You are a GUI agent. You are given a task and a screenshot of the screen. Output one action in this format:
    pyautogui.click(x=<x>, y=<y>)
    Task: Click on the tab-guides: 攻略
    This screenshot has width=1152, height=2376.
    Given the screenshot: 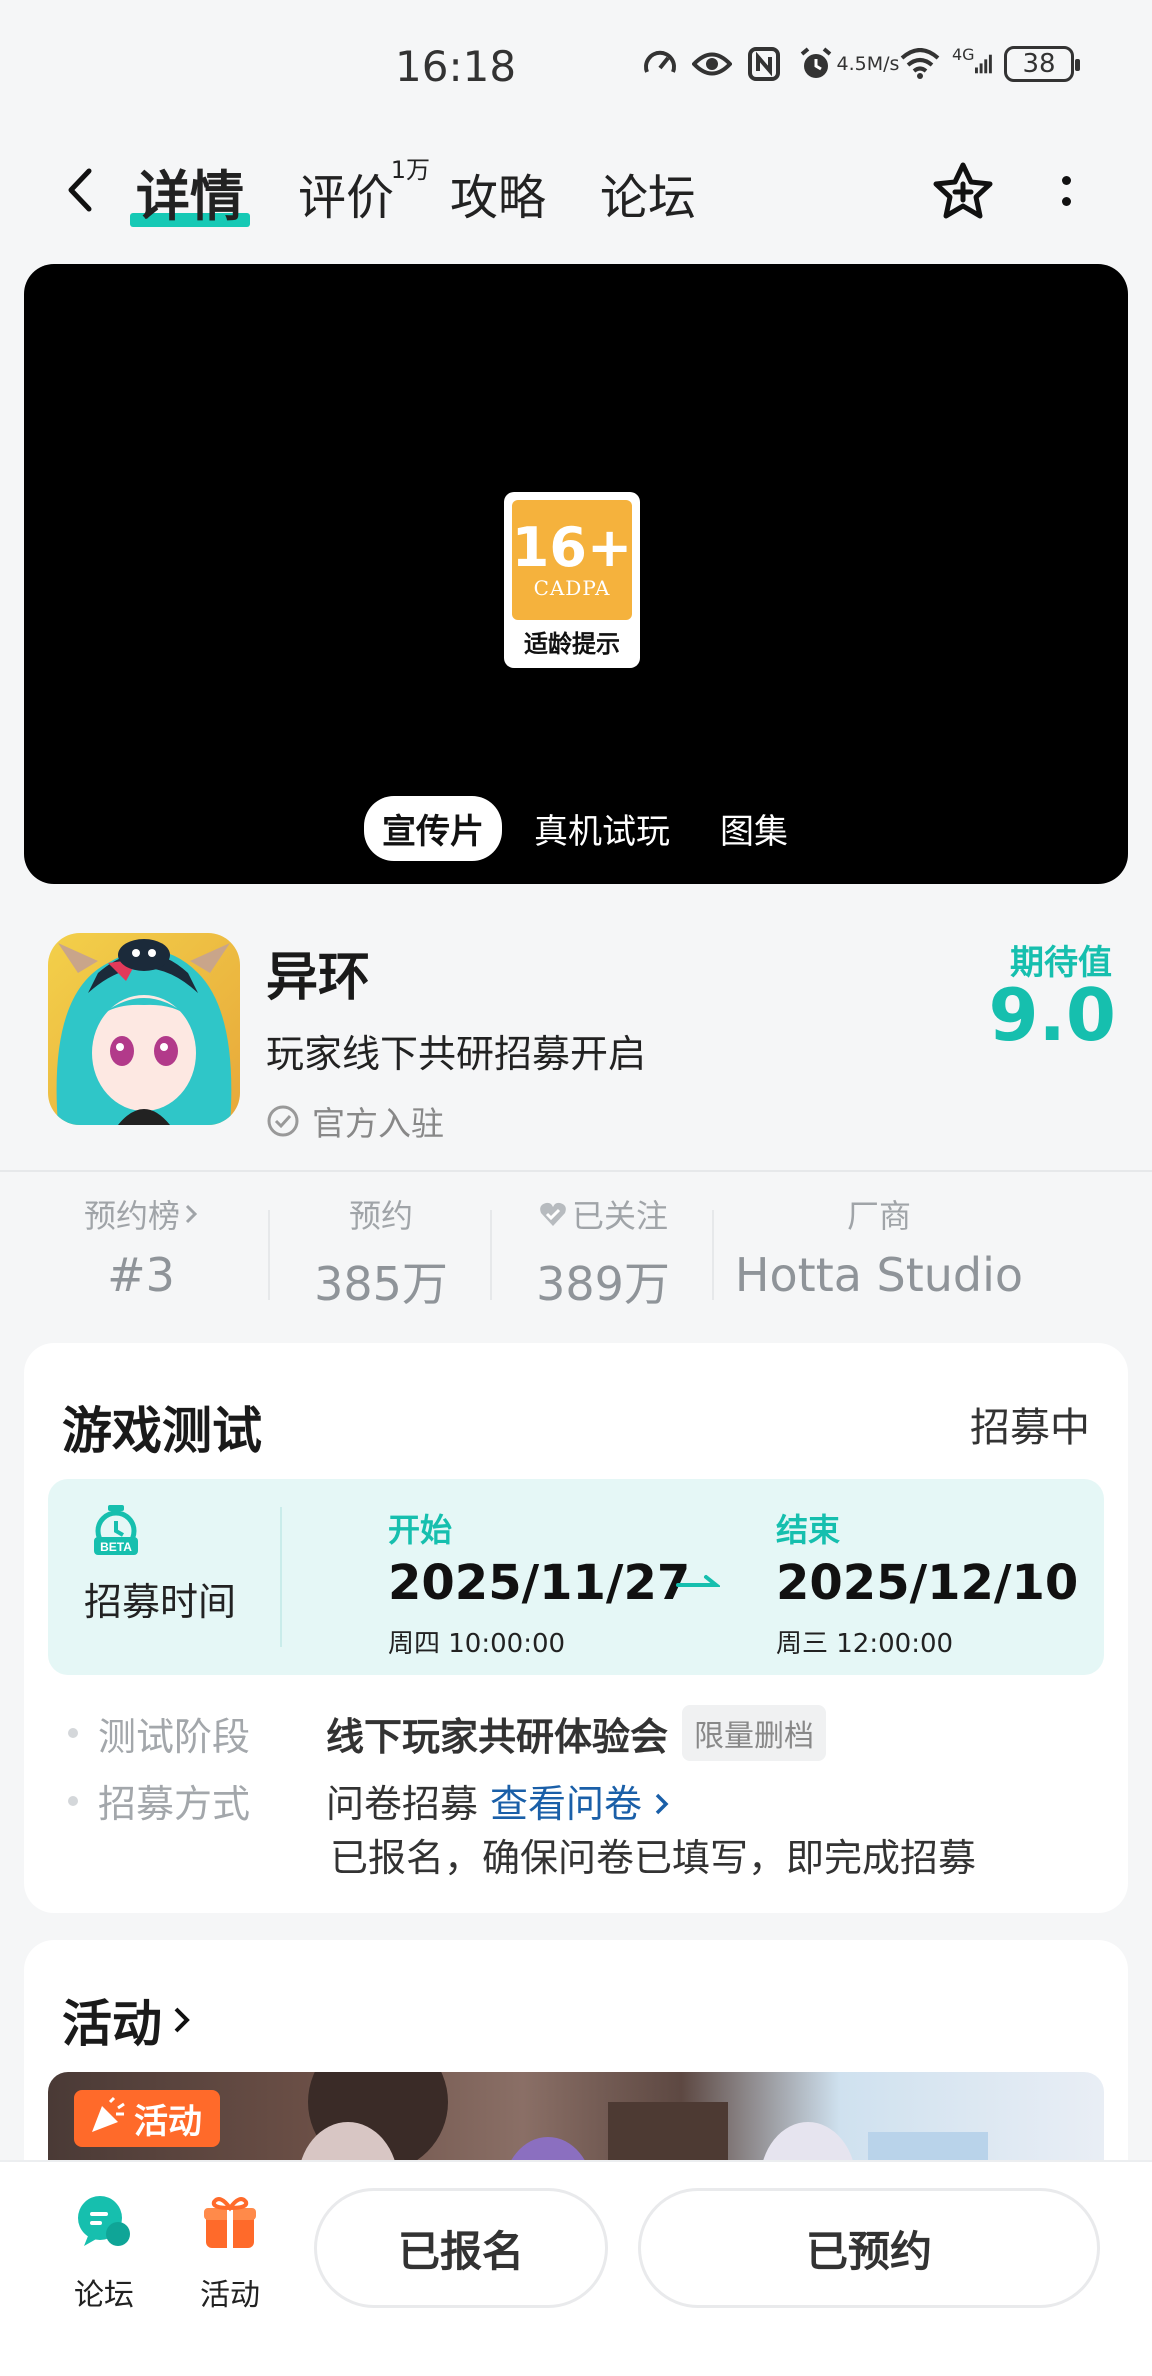 What is the action you would take?
    pyautogui.click(x=498, y=193)
    